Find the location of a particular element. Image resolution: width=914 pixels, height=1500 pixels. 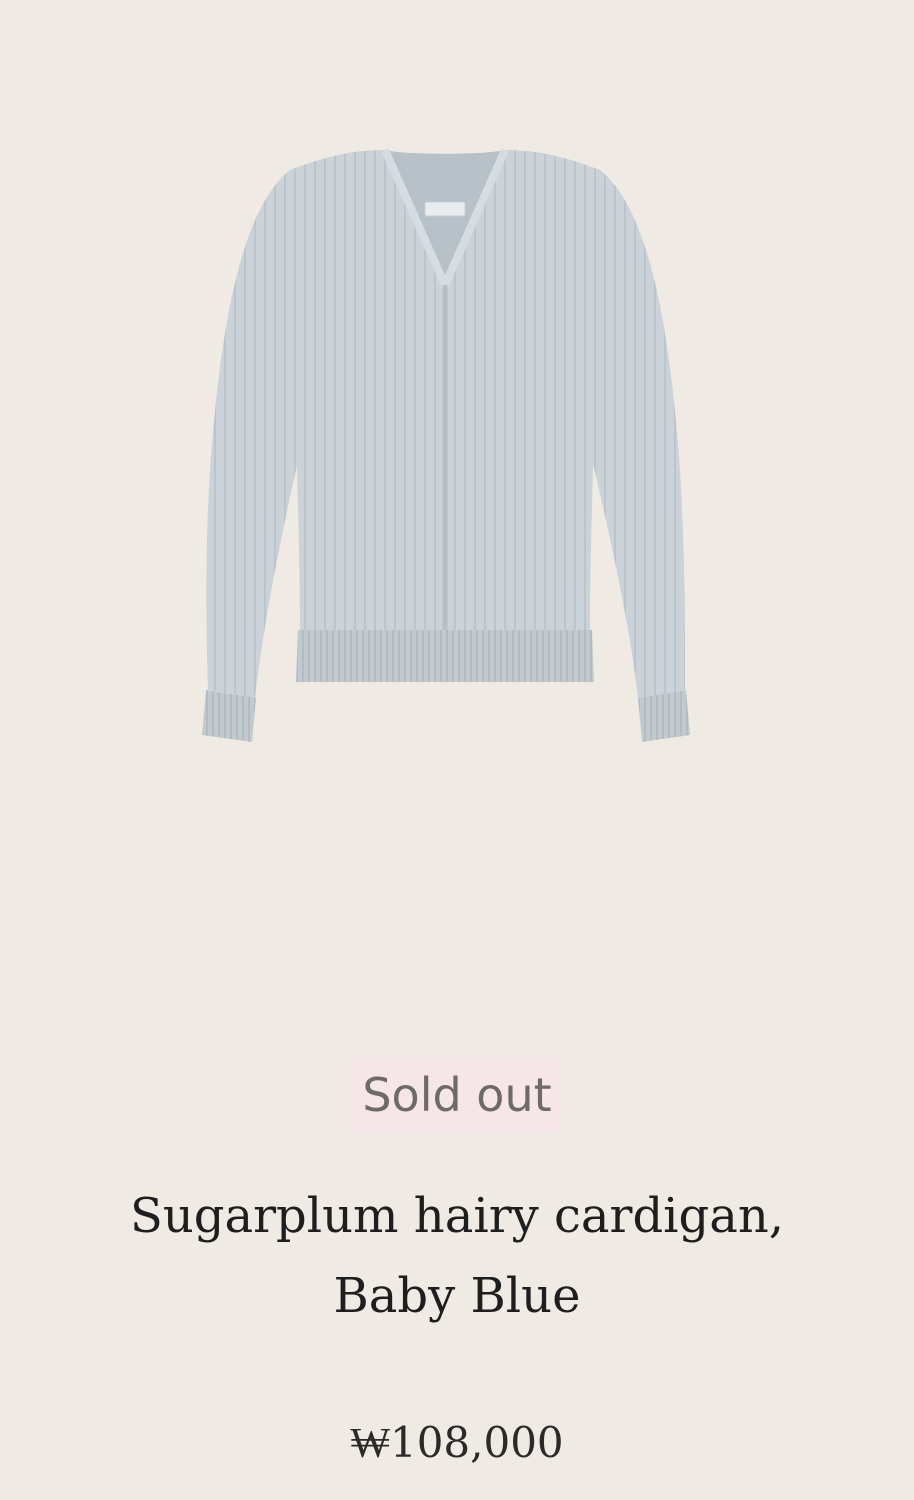

product-price: ₩108,000 is located at coordinates (457, 1442).